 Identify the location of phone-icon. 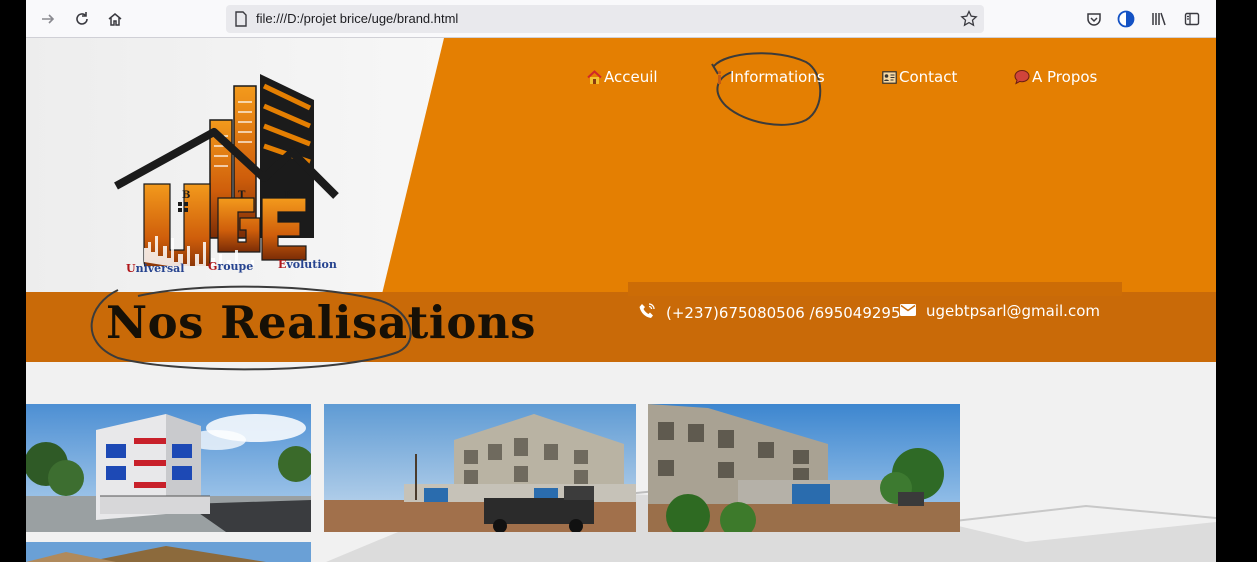
(647, 313).